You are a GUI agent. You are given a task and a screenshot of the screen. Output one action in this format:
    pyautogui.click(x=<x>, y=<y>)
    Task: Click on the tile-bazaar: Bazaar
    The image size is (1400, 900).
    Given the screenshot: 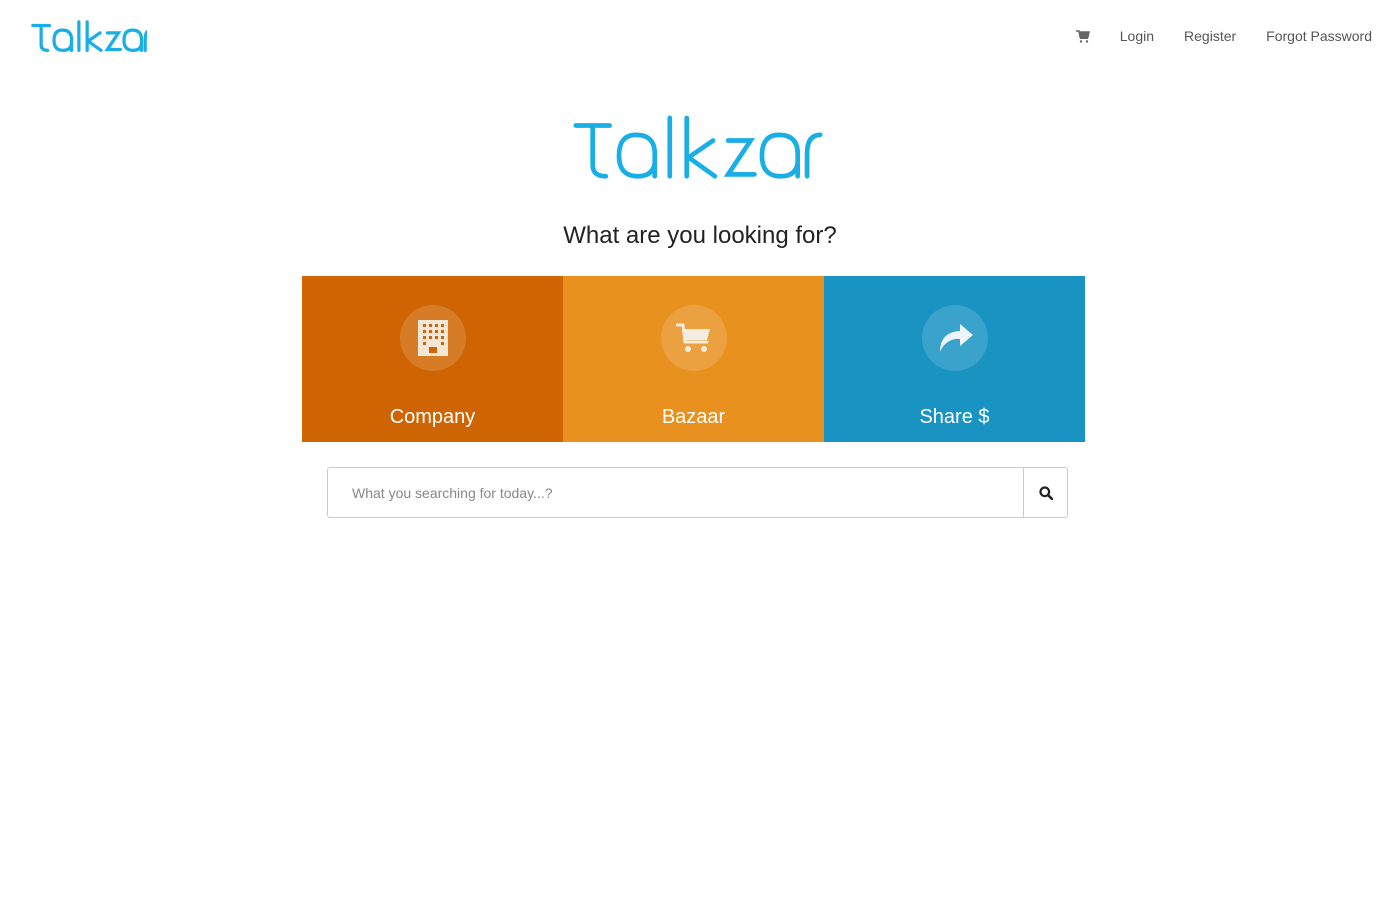 What is the action you would take?
    pyautogui.click(x=693, y=359)
    